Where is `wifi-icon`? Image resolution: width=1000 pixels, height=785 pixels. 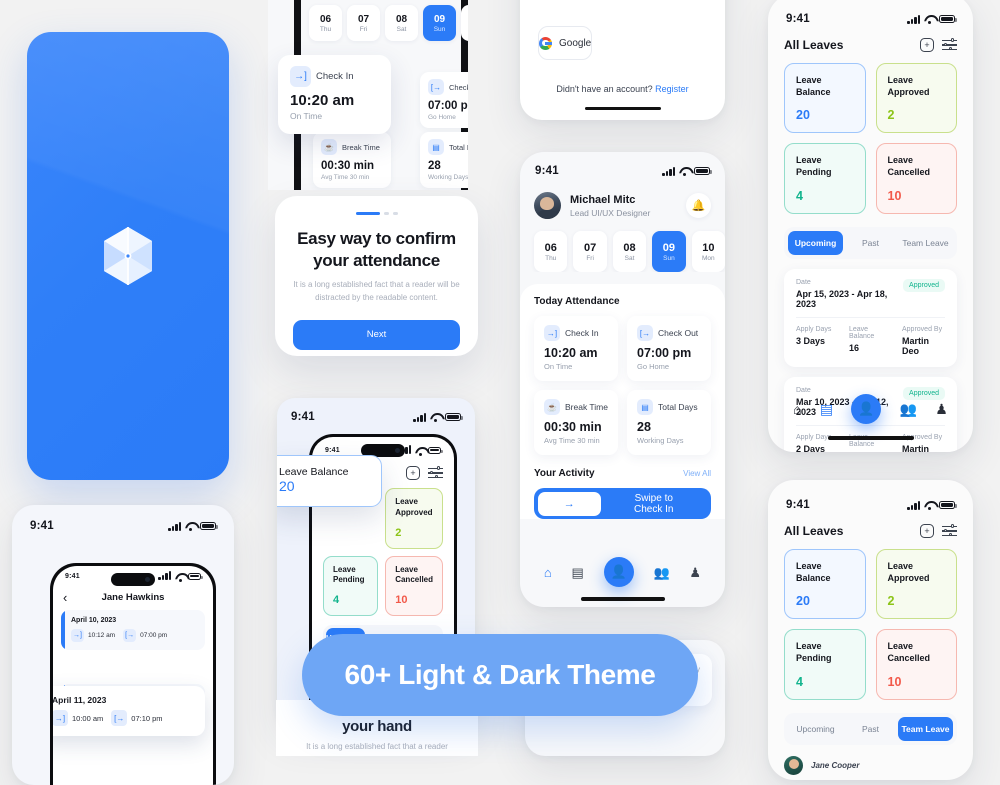
wifi-icon is located at coordinates (435, 417).